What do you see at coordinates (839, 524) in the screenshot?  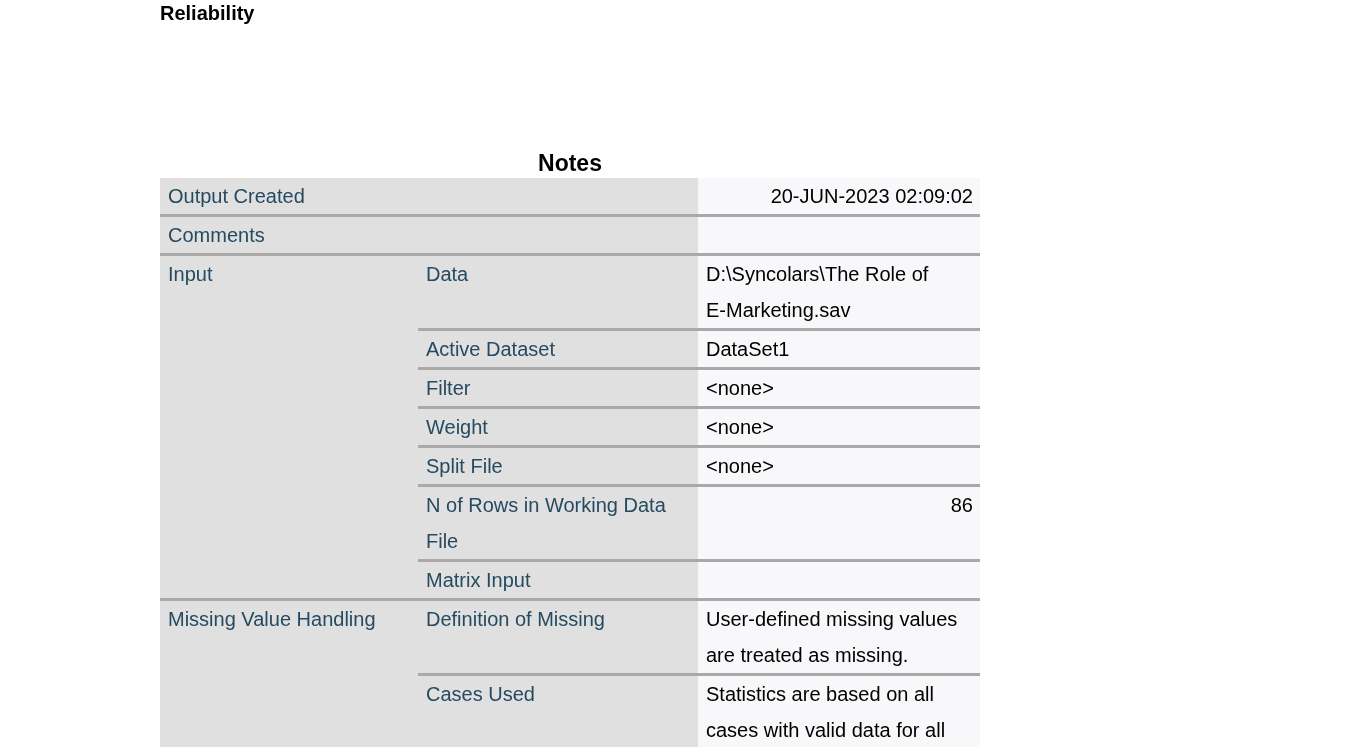 I see `table-cell: 86` at bounding box center [839, 524].